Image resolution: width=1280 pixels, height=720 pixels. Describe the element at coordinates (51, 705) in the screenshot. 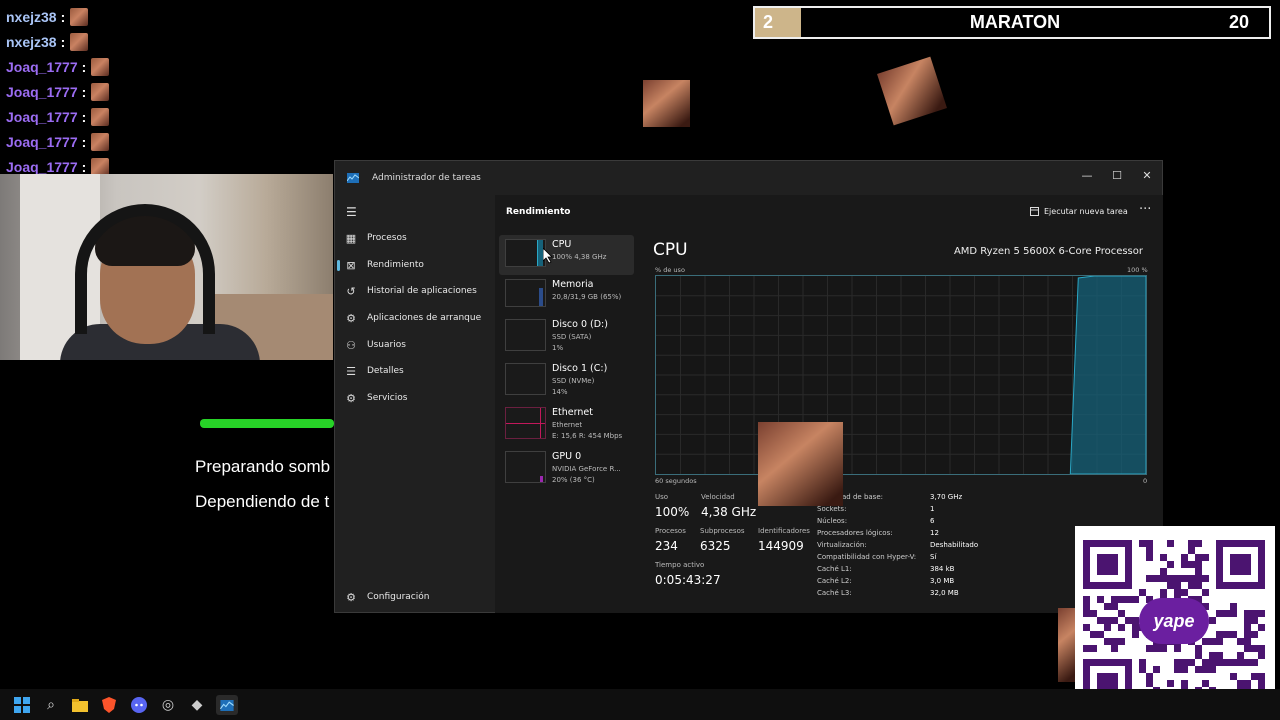

I see `search-icon: ⌕` at that location.